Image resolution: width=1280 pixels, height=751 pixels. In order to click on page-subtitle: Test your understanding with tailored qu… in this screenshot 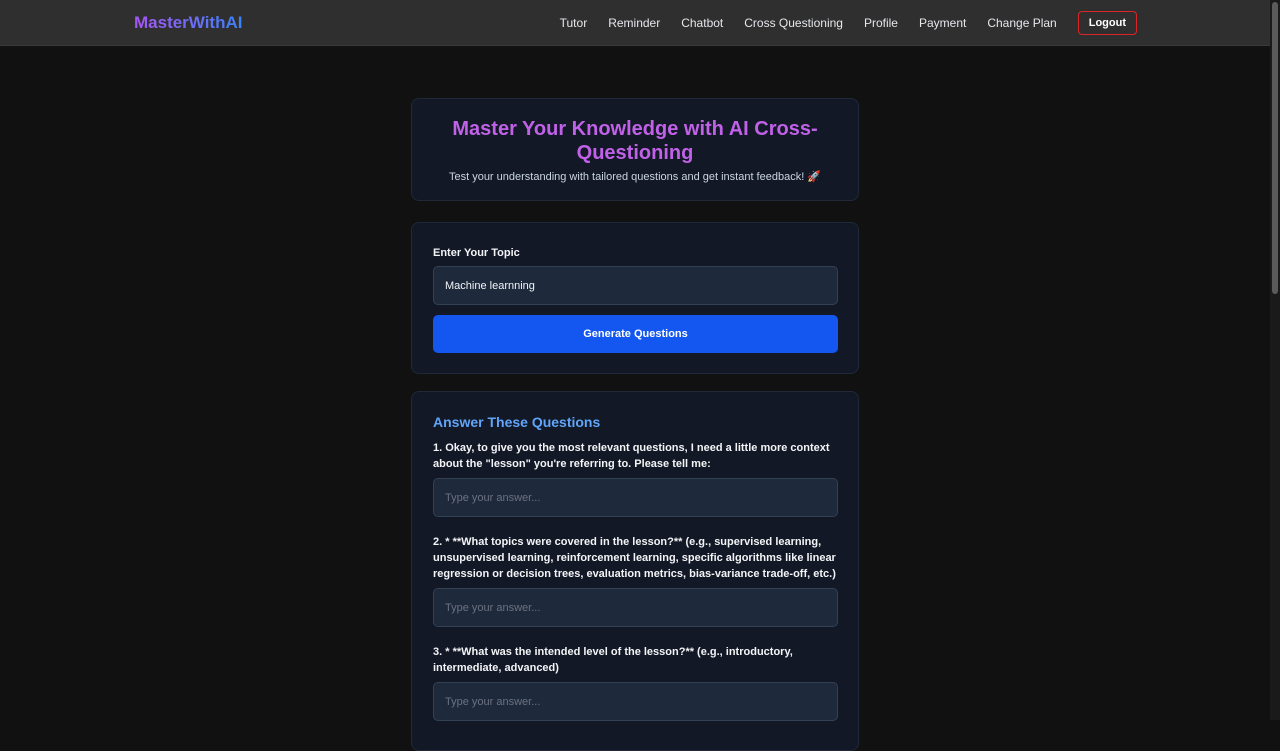, I will do `click(635, 177)`.